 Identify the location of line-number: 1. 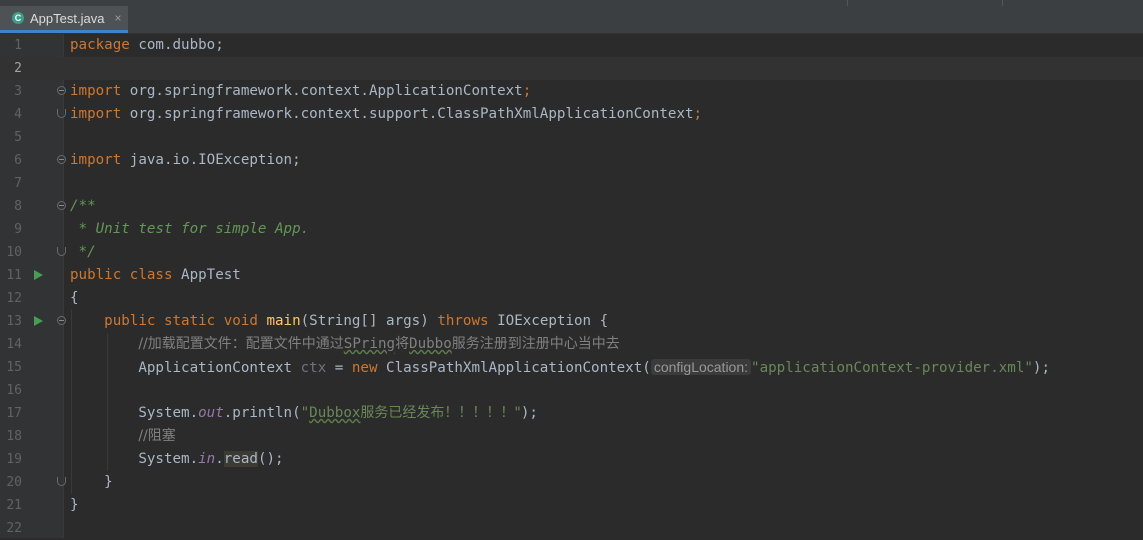
(18, 45).